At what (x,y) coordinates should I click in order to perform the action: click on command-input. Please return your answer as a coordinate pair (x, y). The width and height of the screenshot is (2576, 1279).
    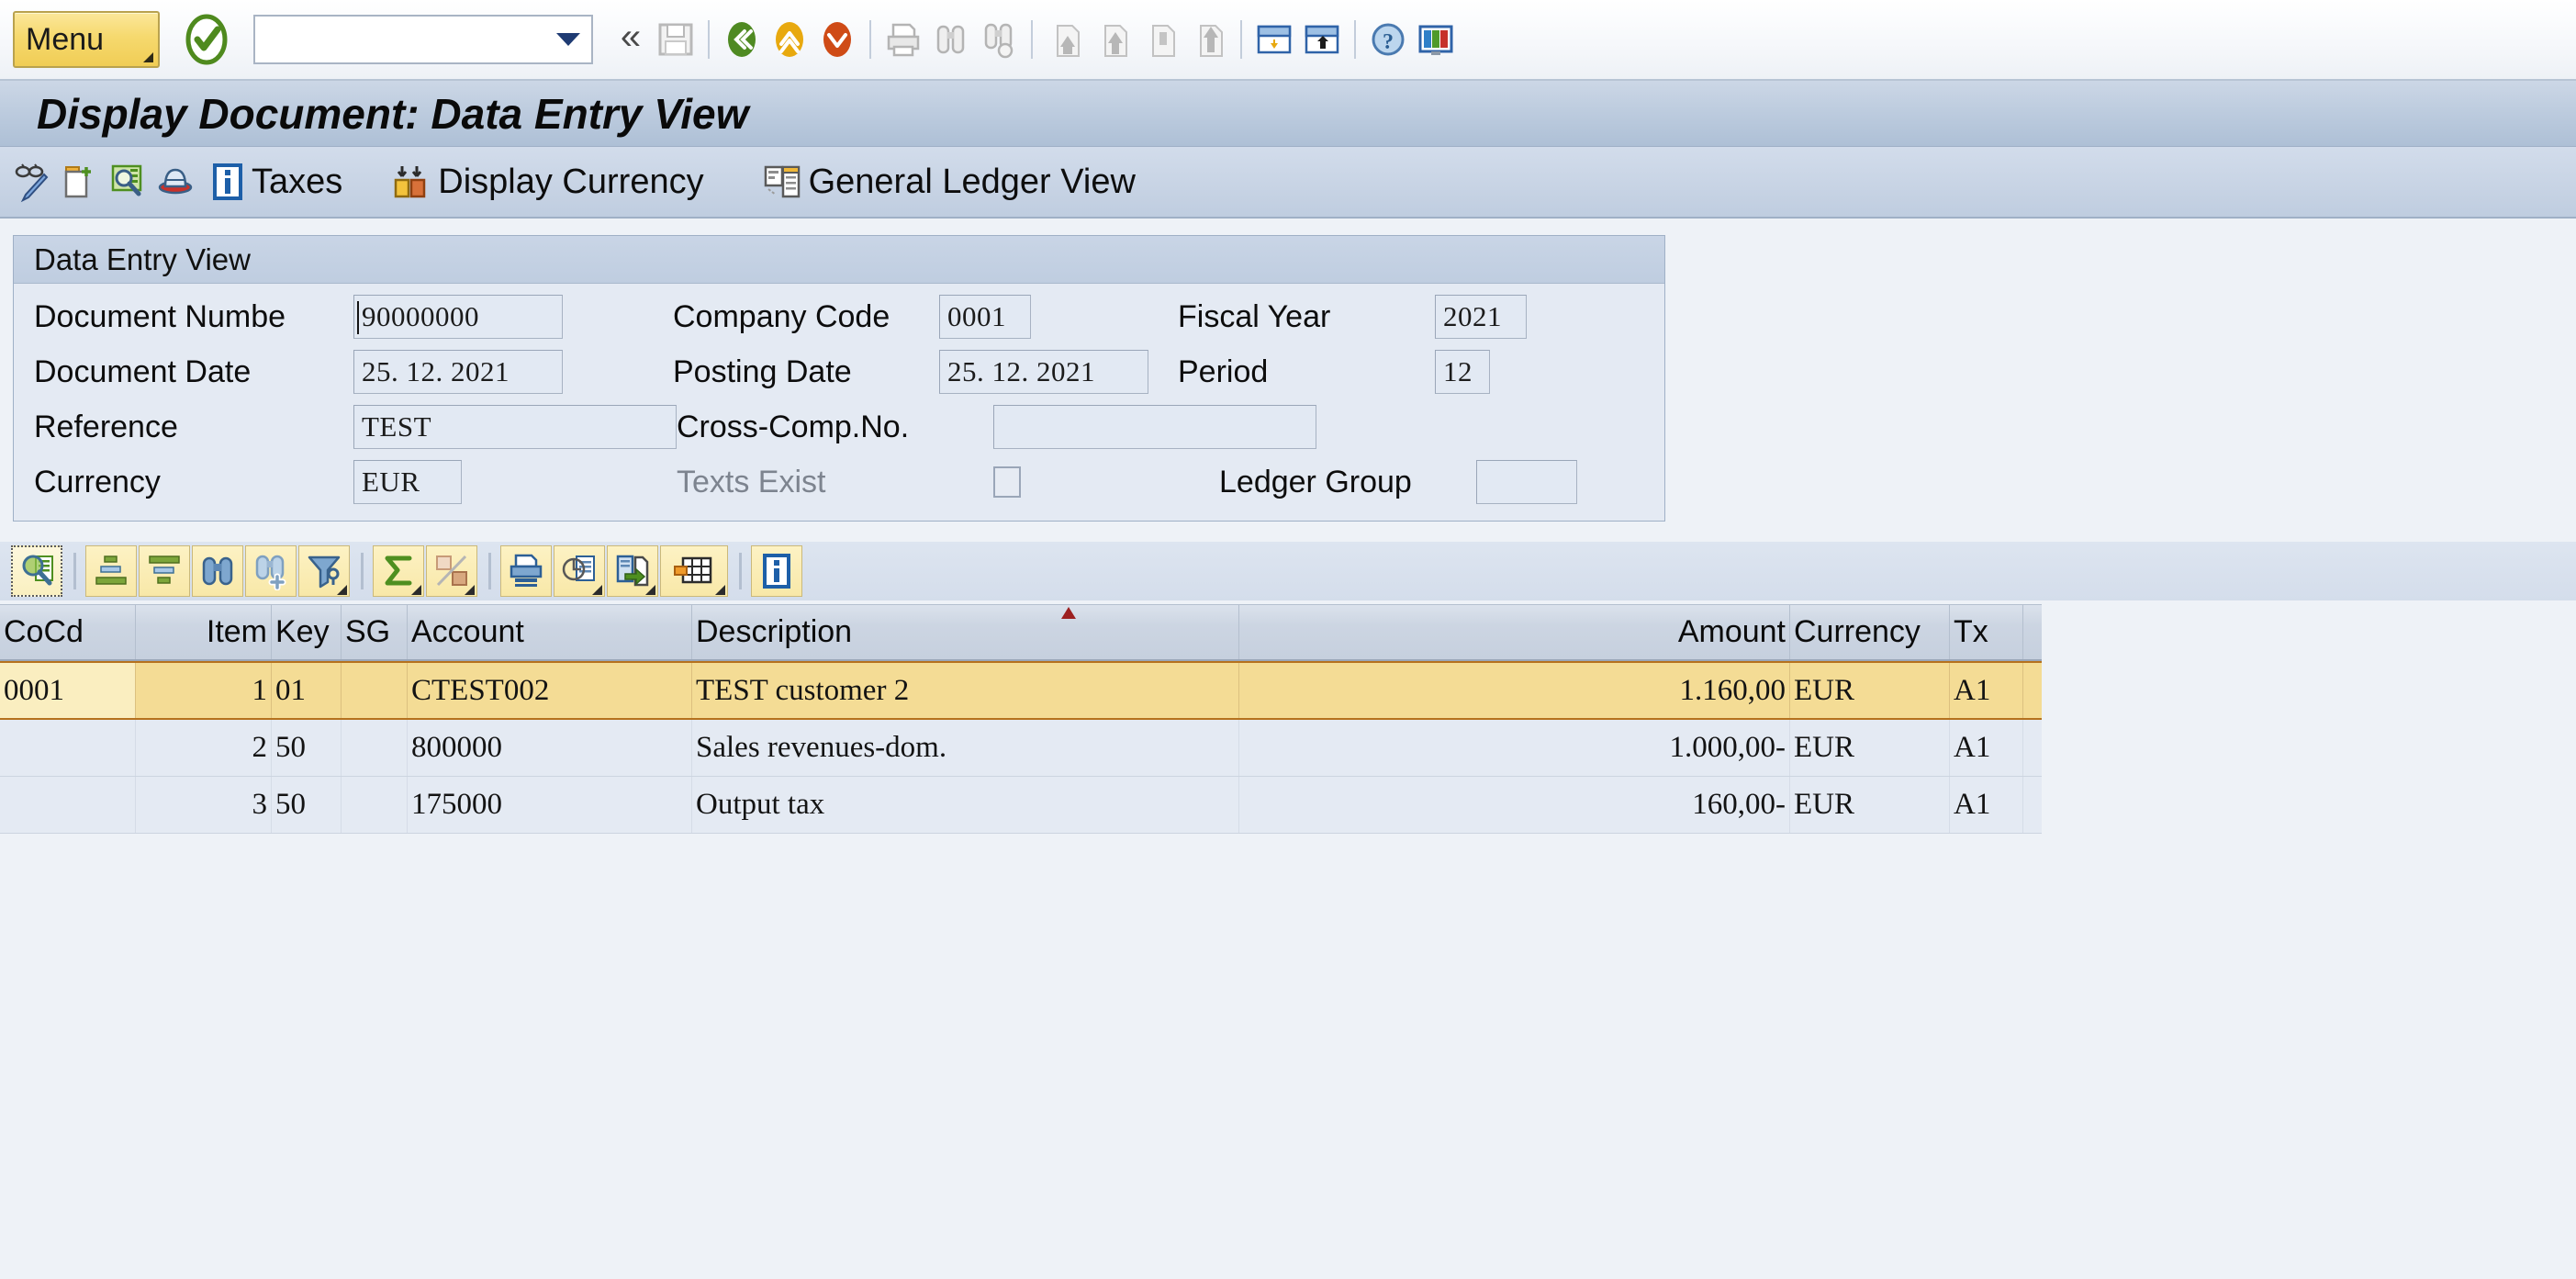
    Looking at the image, I should click on (423, 40).